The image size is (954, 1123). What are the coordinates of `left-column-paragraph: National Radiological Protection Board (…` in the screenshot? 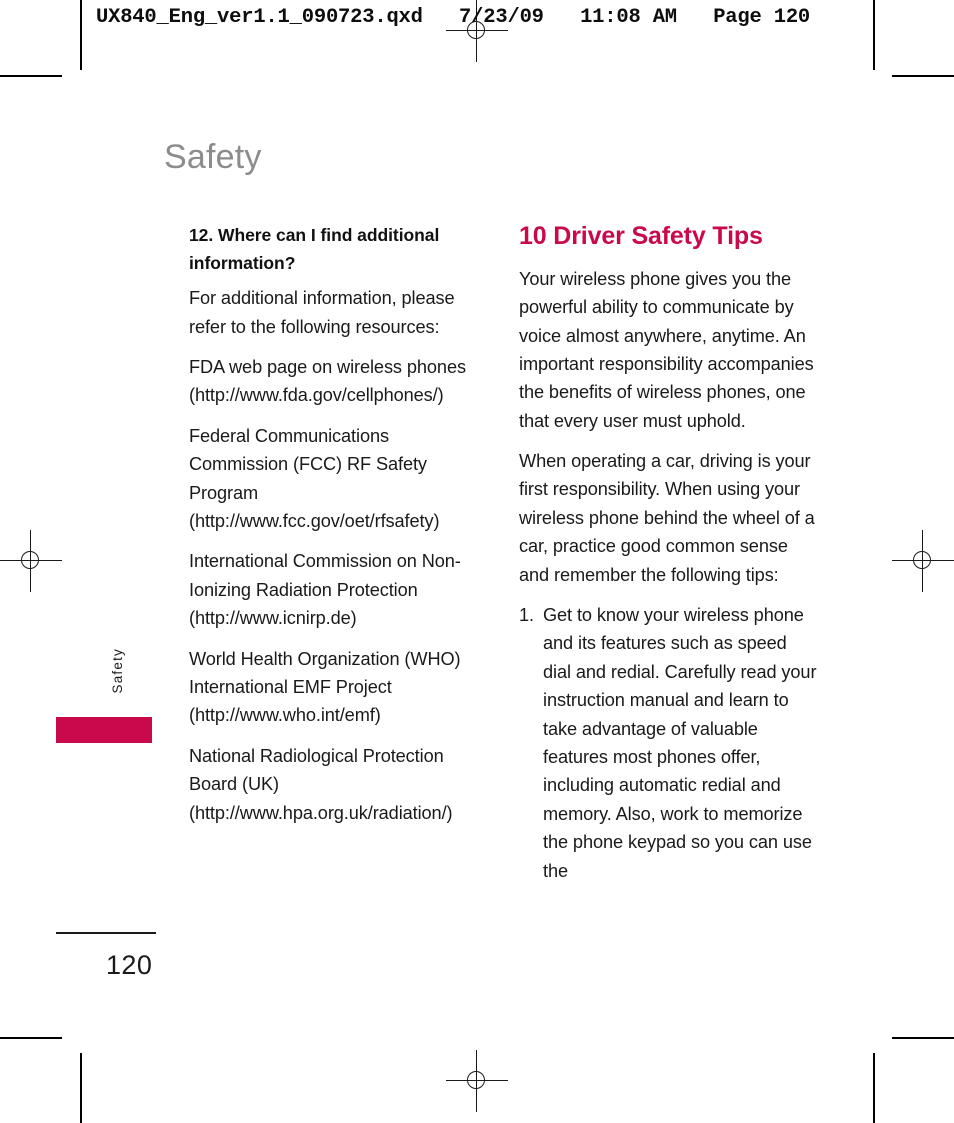 It's located at (321, 784).